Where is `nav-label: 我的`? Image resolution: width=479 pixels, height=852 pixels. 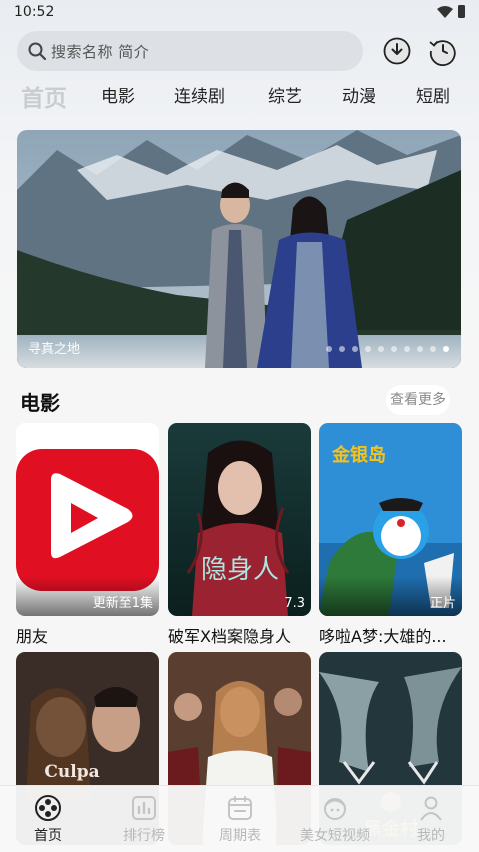 nav-label: 我的 is located at coordinates (431, 836).